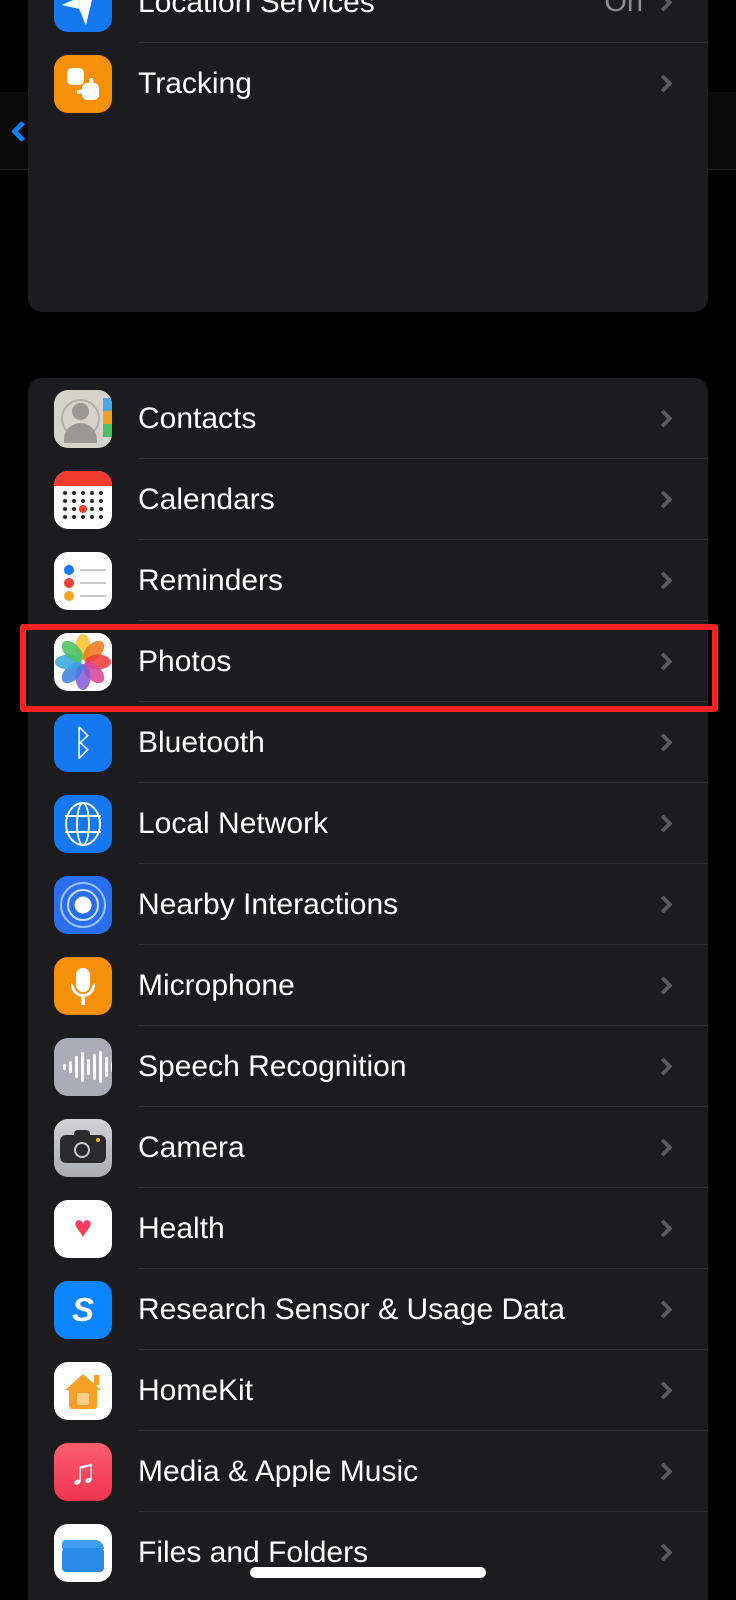 This screenshot has width=736, height=1600. What do you see at coordinates (272, 1066) in the screenshot?
I see `row-label: Speech Recognition` at bounding box center [272, 1066].